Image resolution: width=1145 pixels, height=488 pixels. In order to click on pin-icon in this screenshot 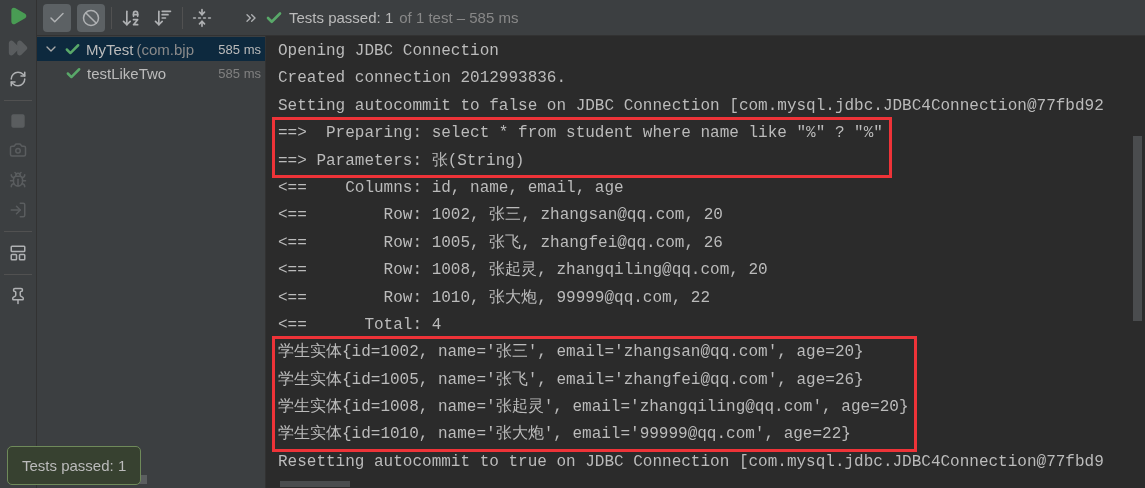, I will do `click(18, 296)`.